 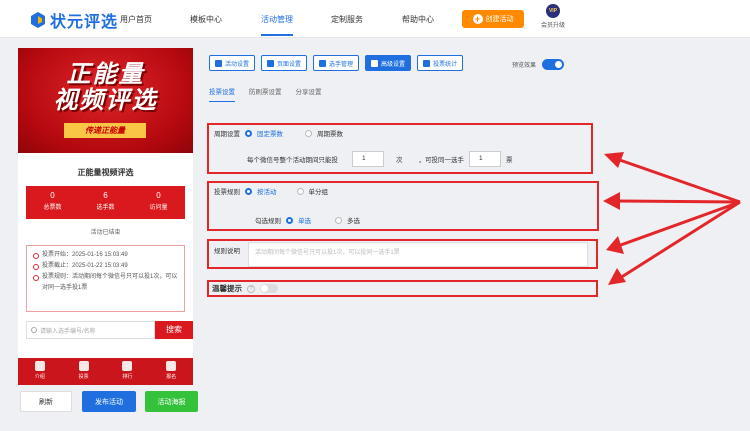 What do you see at coordinates (158, 208) in the screenshot?
I see `stat-label: 访问量` at bounding box center [158, 208].